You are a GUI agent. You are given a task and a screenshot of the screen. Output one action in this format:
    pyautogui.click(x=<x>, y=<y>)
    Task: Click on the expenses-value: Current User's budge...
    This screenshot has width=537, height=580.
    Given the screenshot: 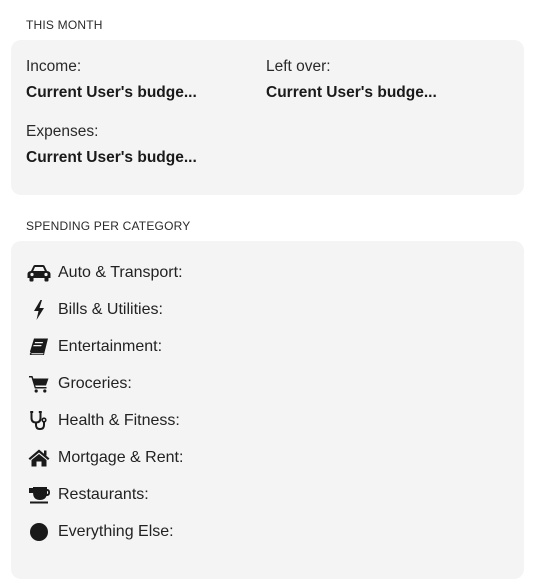 What is the action you would take?
    pyautogui.click(x=111, y=157)
    